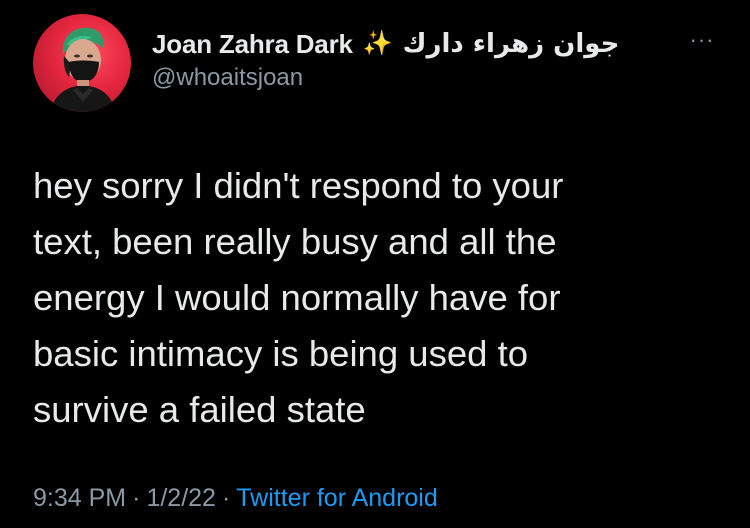 Image resolution: width=750 pixels, height=528 pixels. Describe the element at coordinates (79, 498) in the screenshot. I see `tweet-time: 9:34 PM` at that location.